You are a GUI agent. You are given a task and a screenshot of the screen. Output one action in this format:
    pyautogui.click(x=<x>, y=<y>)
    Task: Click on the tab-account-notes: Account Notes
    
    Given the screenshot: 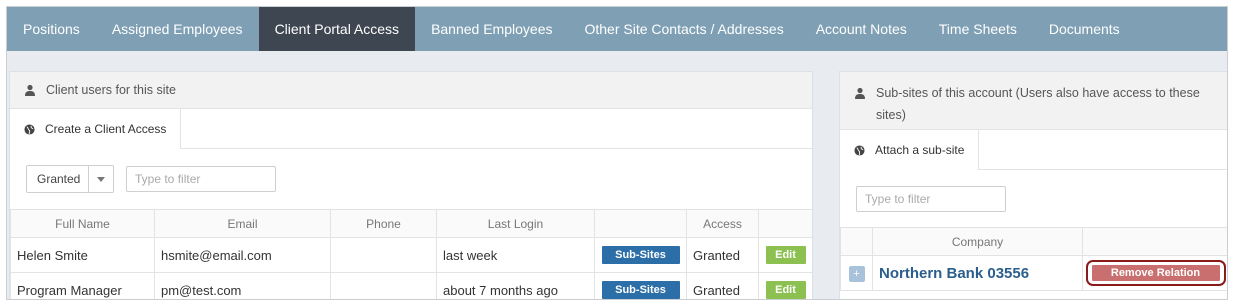 What is the action you would take?
    pyautogui.click(x=861, y=29)
    